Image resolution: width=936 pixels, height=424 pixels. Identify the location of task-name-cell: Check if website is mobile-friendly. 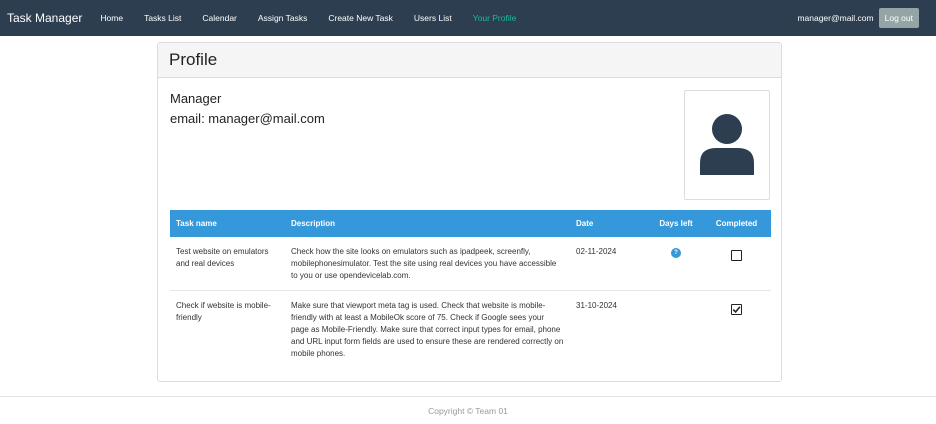
(223, 311).